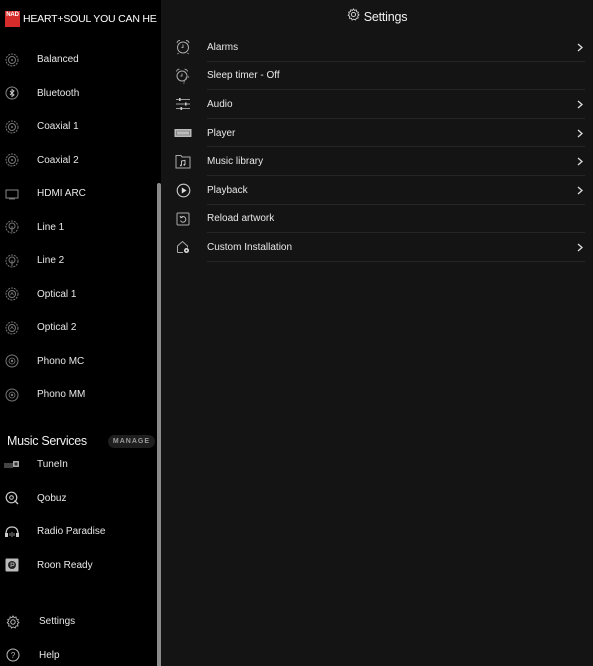  Describe the element at coordinates (57, 294) in the screenshot. I see `source-label: Optical 1` at that location.